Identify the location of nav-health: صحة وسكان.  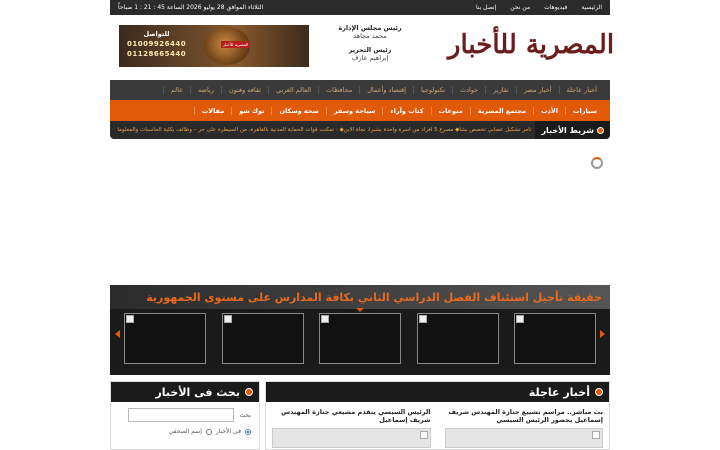
(298, 110).